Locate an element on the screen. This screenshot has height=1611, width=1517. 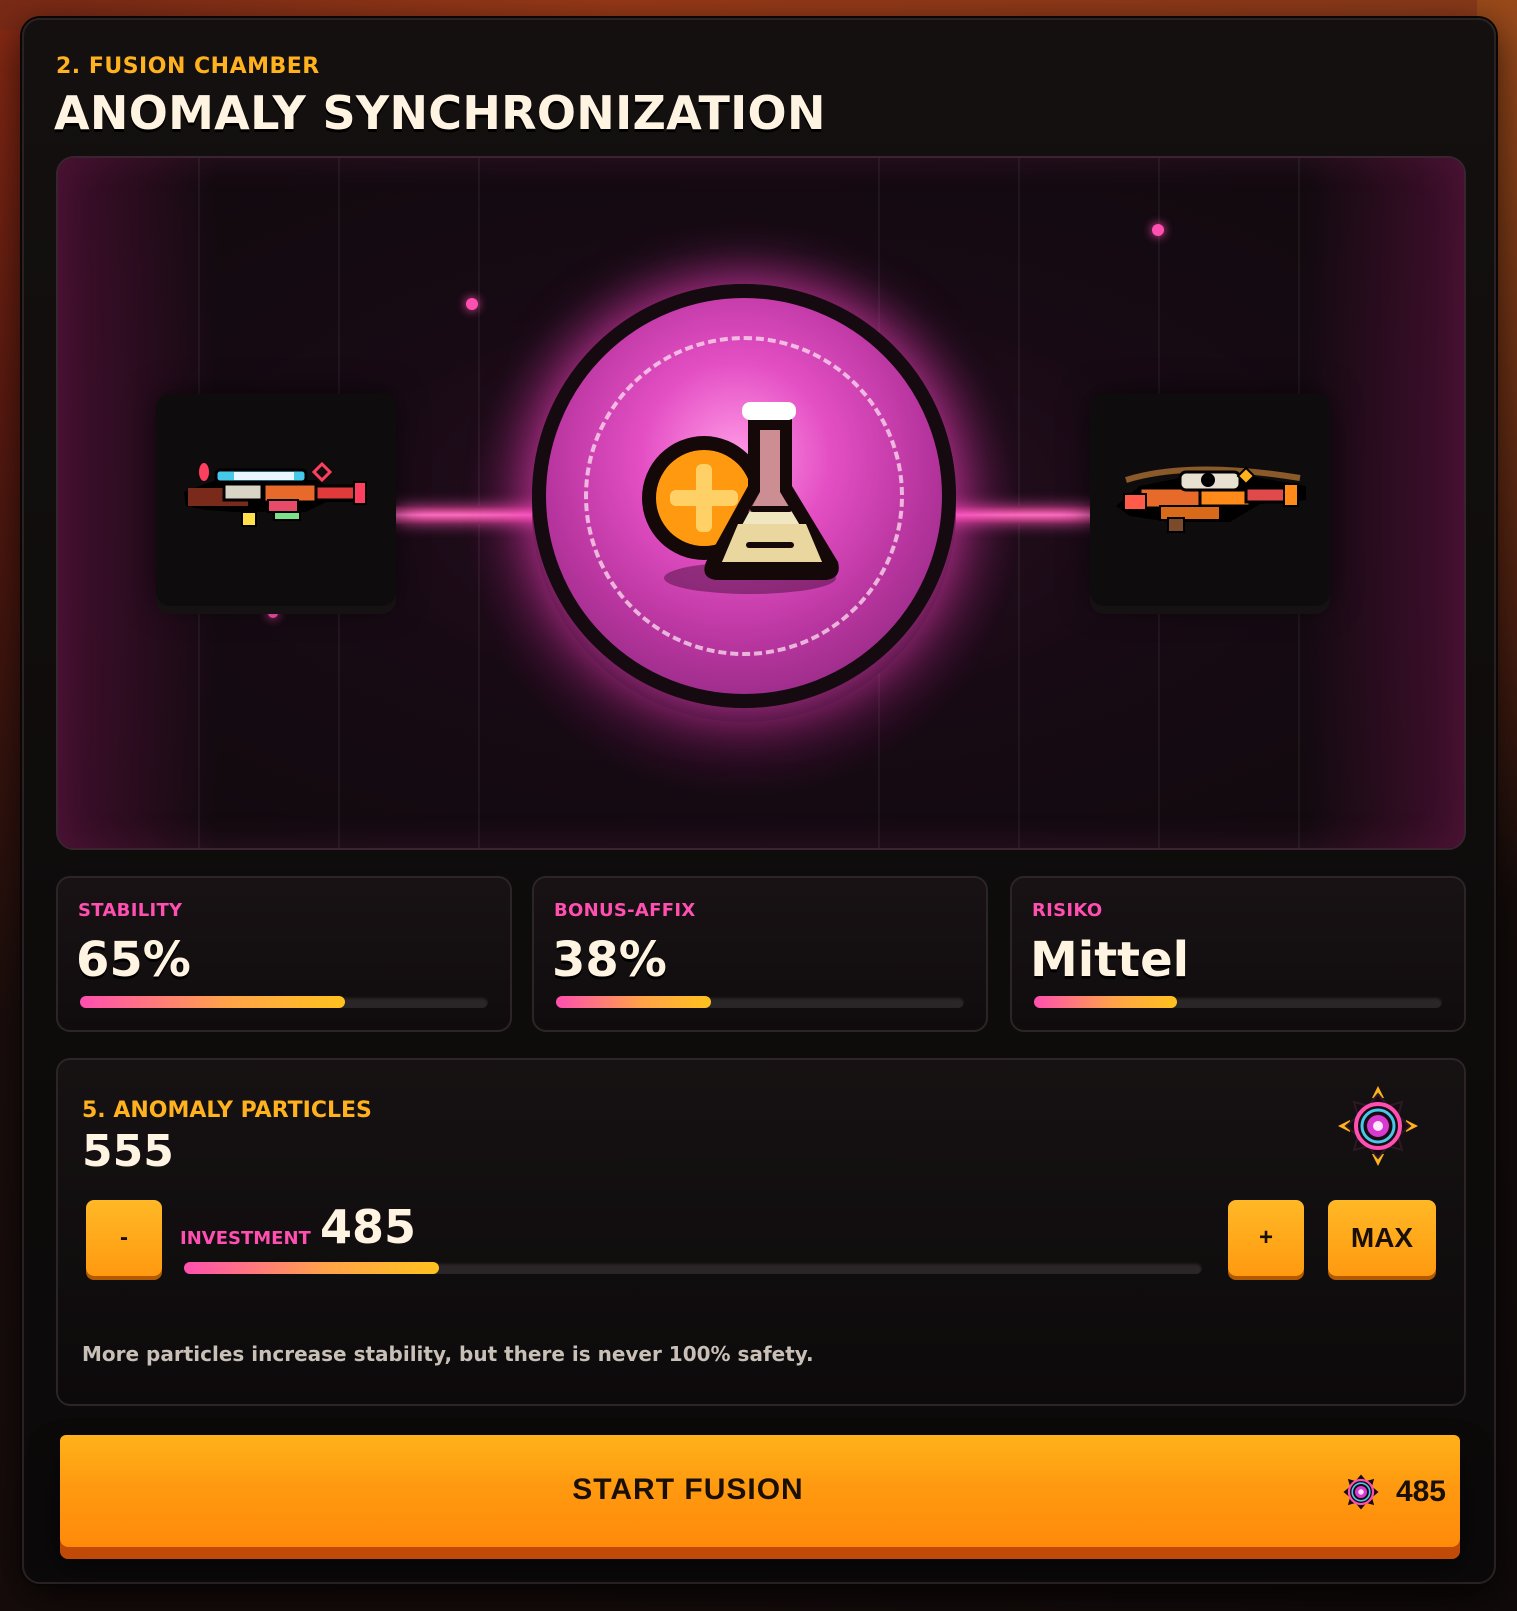
stat-card-risk: RISIKO Mittel is located at coordinates (1238, 954).